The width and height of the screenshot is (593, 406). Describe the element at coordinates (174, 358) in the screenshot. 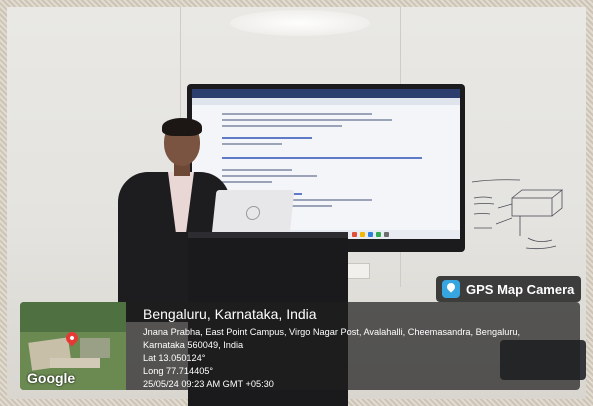

I see `latitude: Lat 13.050124°` at that location.